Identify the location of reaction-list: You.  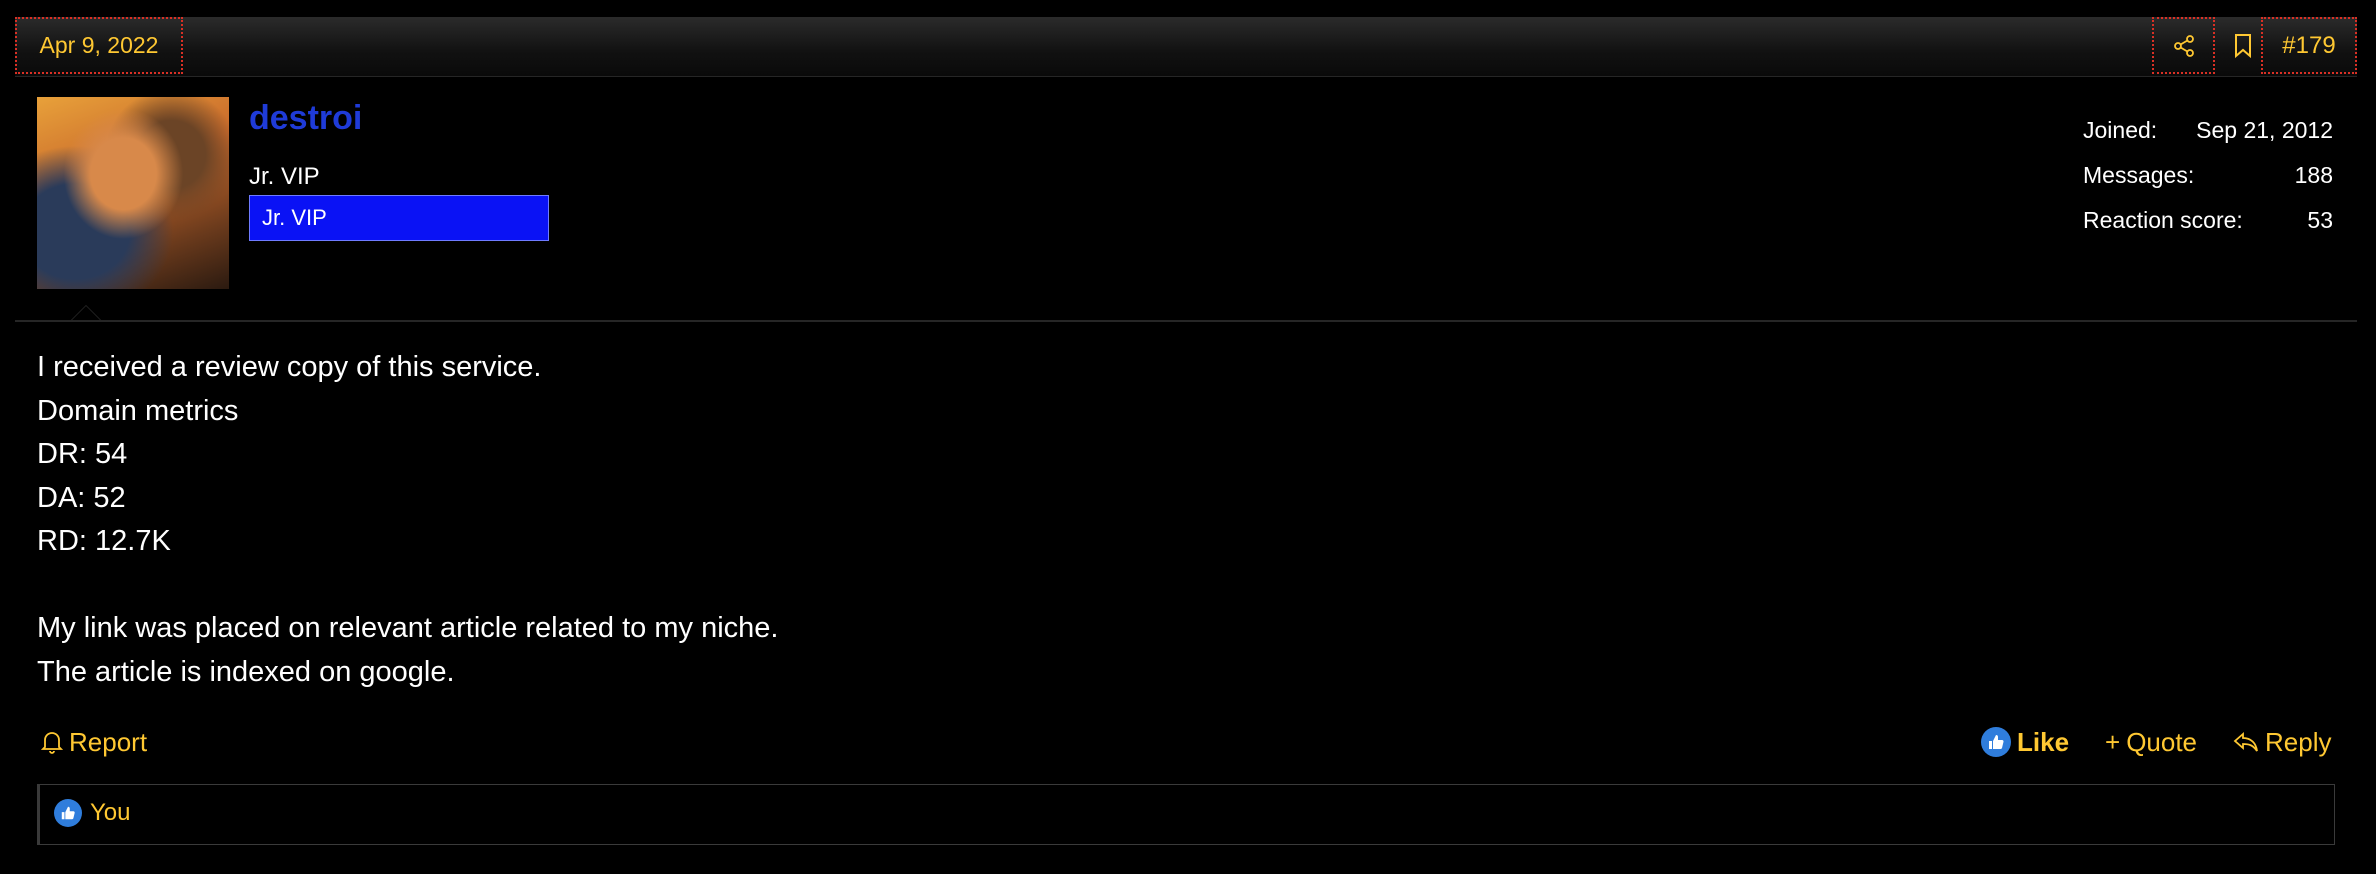
(92, 813).